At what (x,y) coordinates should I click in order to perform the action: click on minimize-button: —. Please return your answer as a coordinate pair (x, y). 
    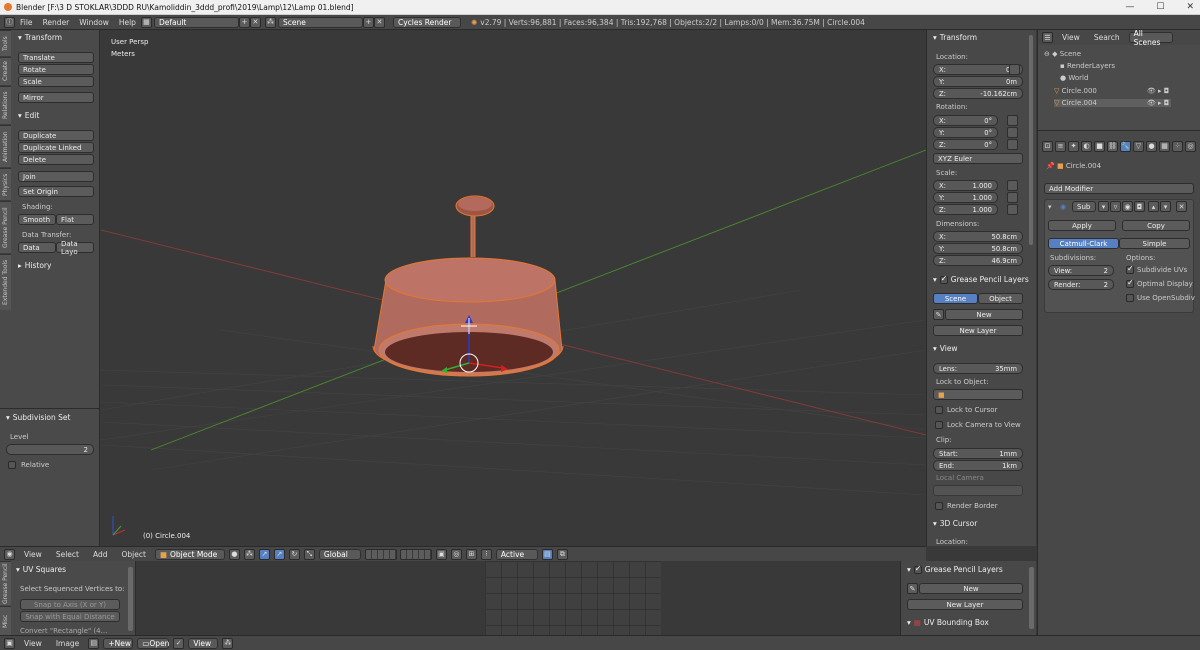
    Looking at the image, I should click on (1129, 7).